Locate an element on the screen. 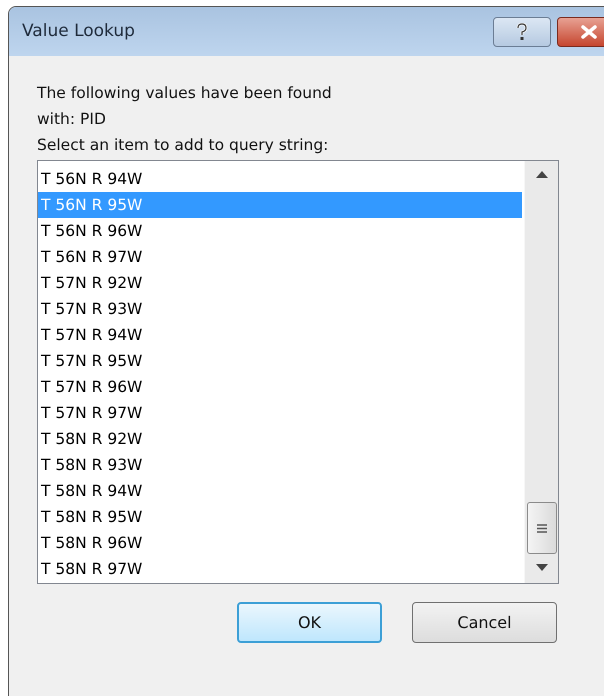 The image size is (604, 696). close-button is located at coordinates (580, 32).